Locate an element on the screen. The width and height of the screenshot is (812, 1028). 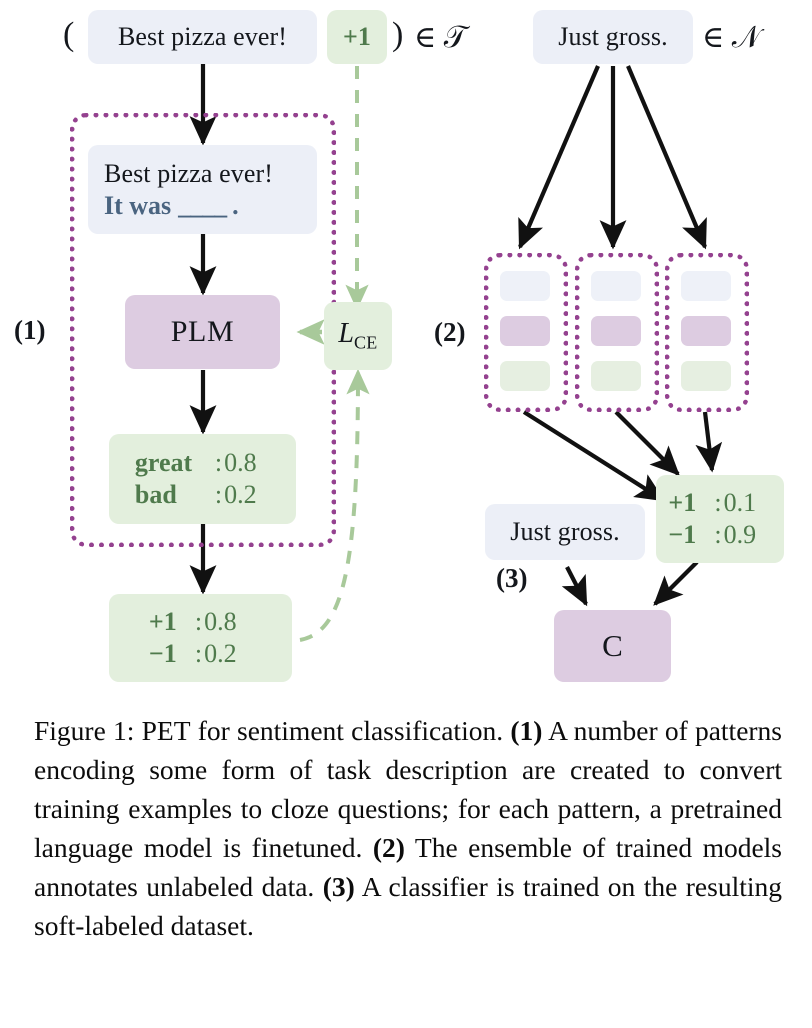
verbalizer-score: 0.2 is located at coordinates (240, 494).